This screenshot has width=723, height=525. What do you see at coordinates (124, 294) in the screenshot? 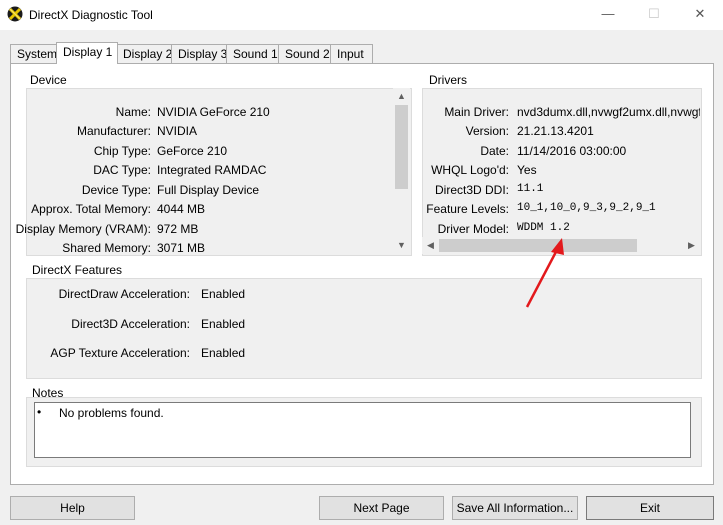
I see `feature-label: DirectDraw Acceleration:` at bounding box center [124, 294].